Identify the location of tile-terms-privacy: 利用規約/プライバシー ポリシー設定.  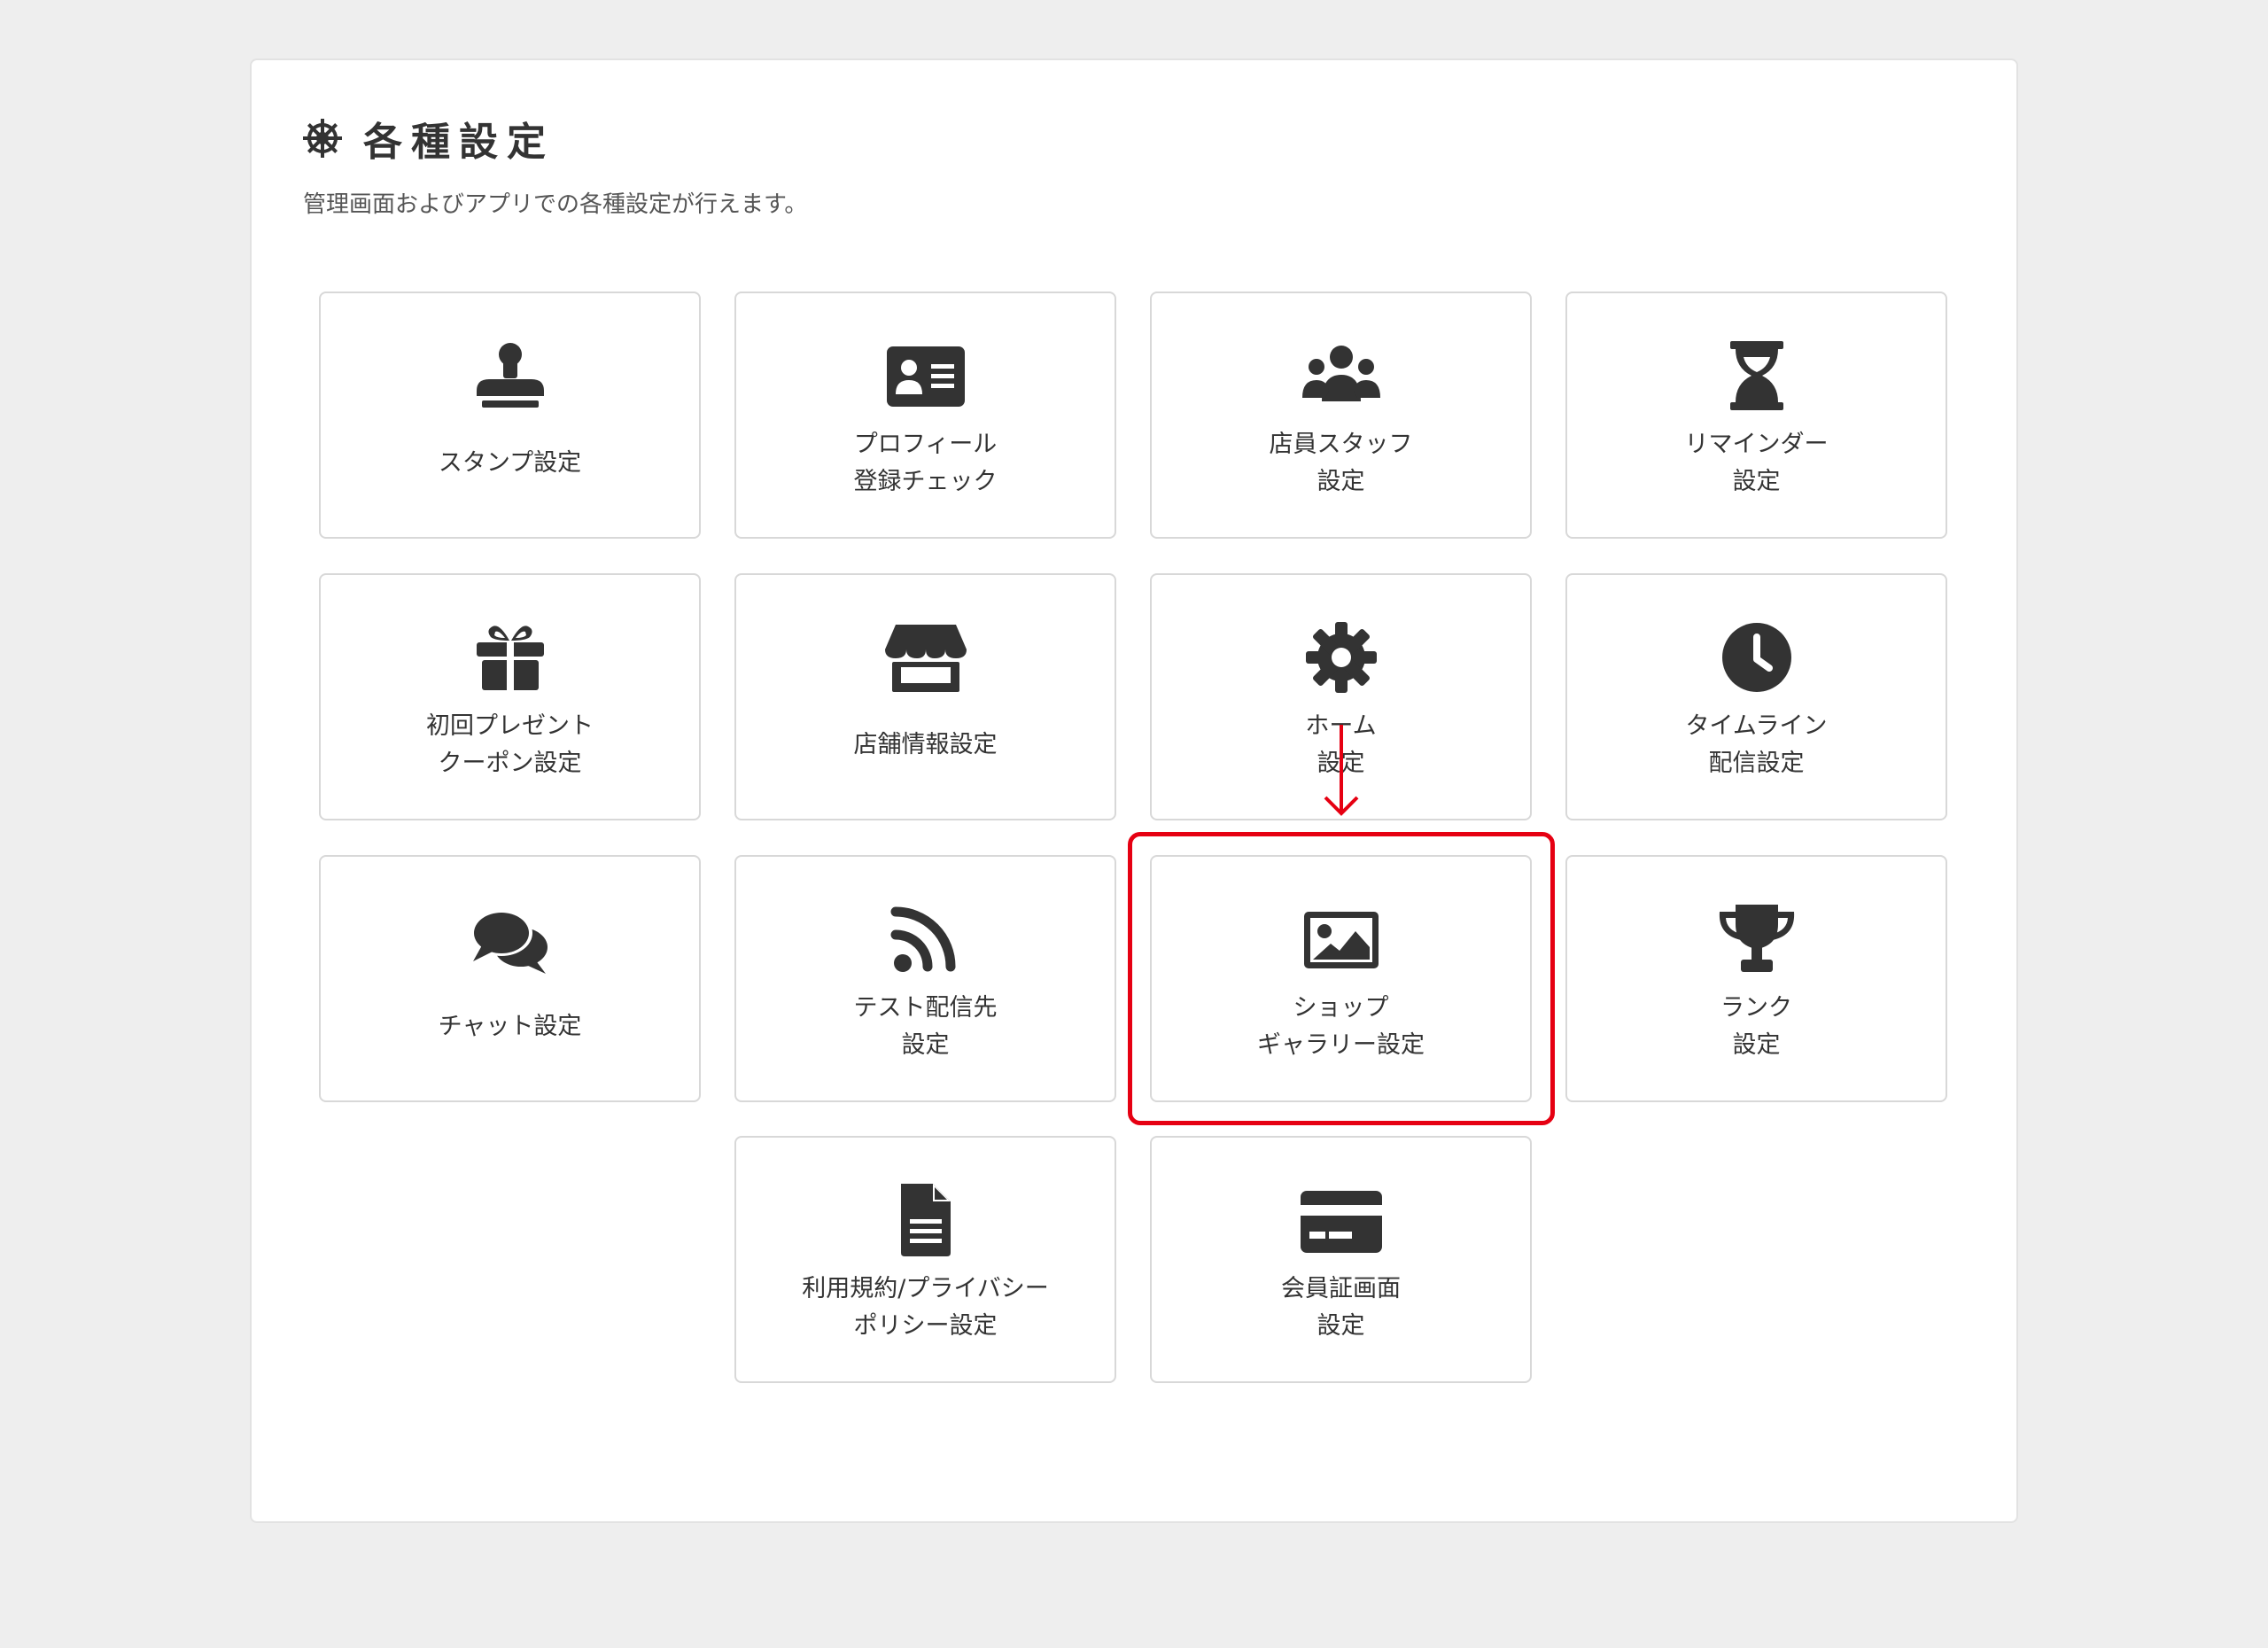
(925, 1259).